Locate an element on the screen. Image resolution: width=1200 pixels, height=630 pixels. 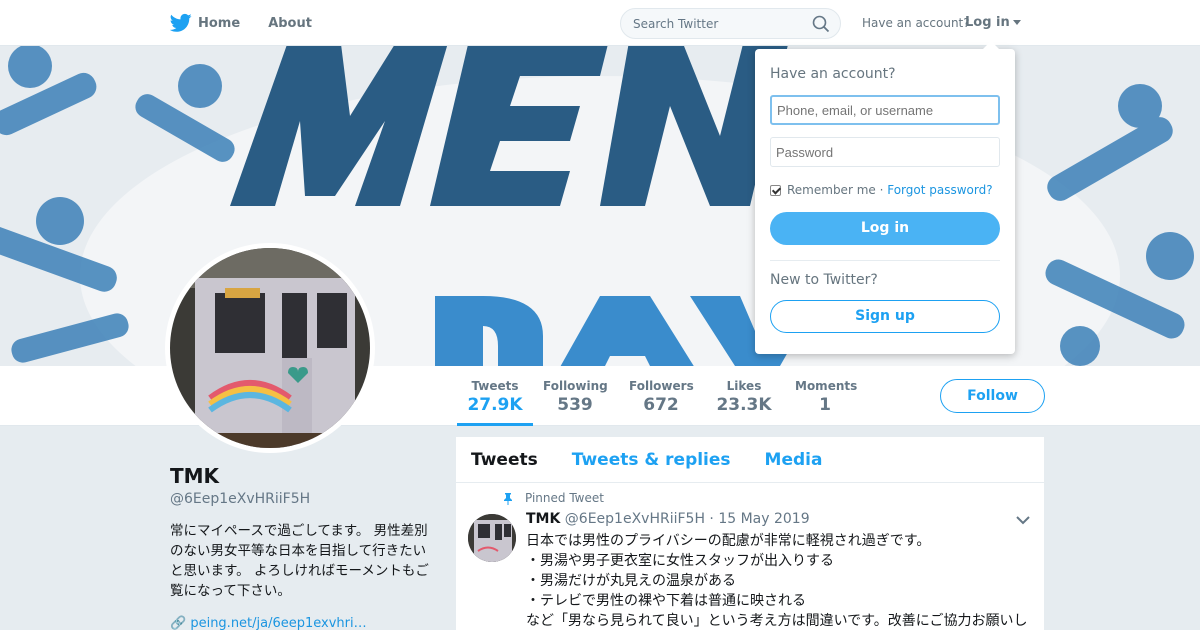
stat-followers: Followers 672 is located at coordinates (661, 396).